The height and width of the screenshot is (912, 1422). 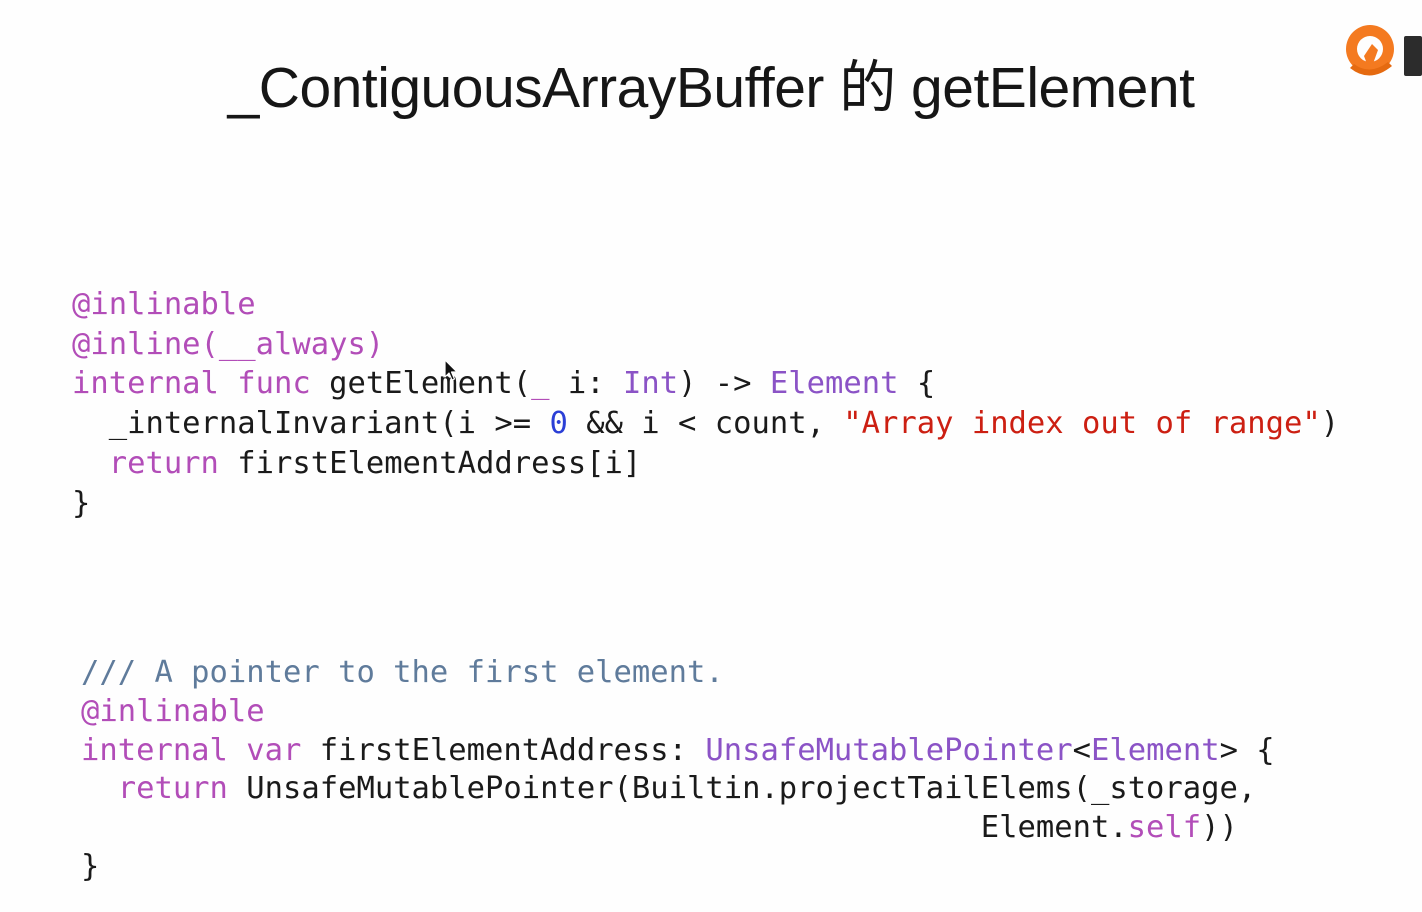 I want to click on keyword-func: func, so click(x=274, y=384).